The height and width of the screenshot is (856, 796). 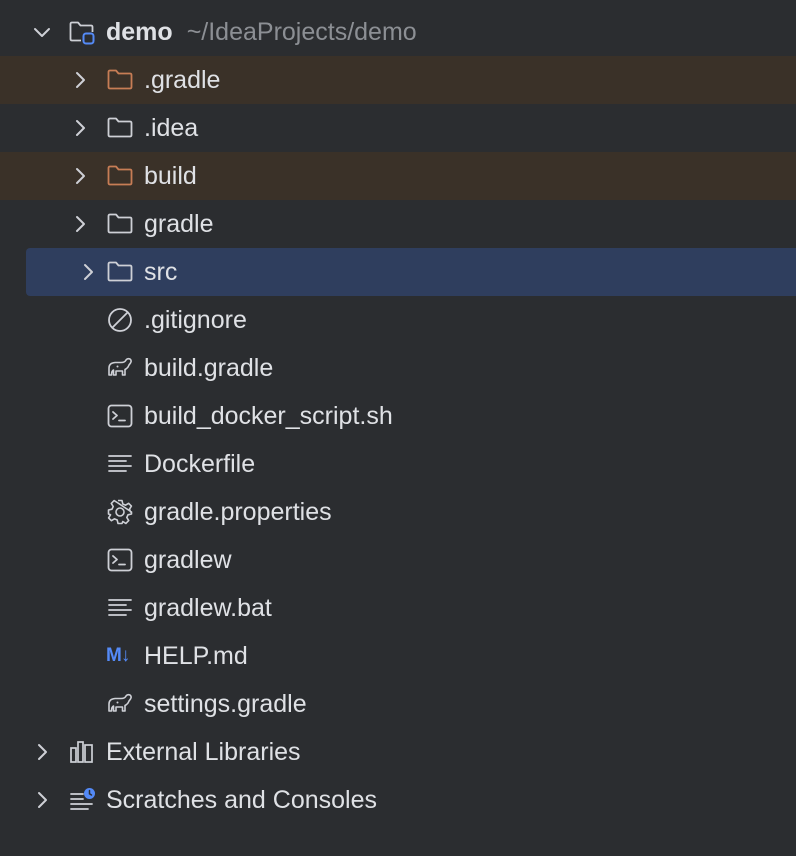 I want to click on tree-item-label: HELP.md, so click(x=196, y=656).